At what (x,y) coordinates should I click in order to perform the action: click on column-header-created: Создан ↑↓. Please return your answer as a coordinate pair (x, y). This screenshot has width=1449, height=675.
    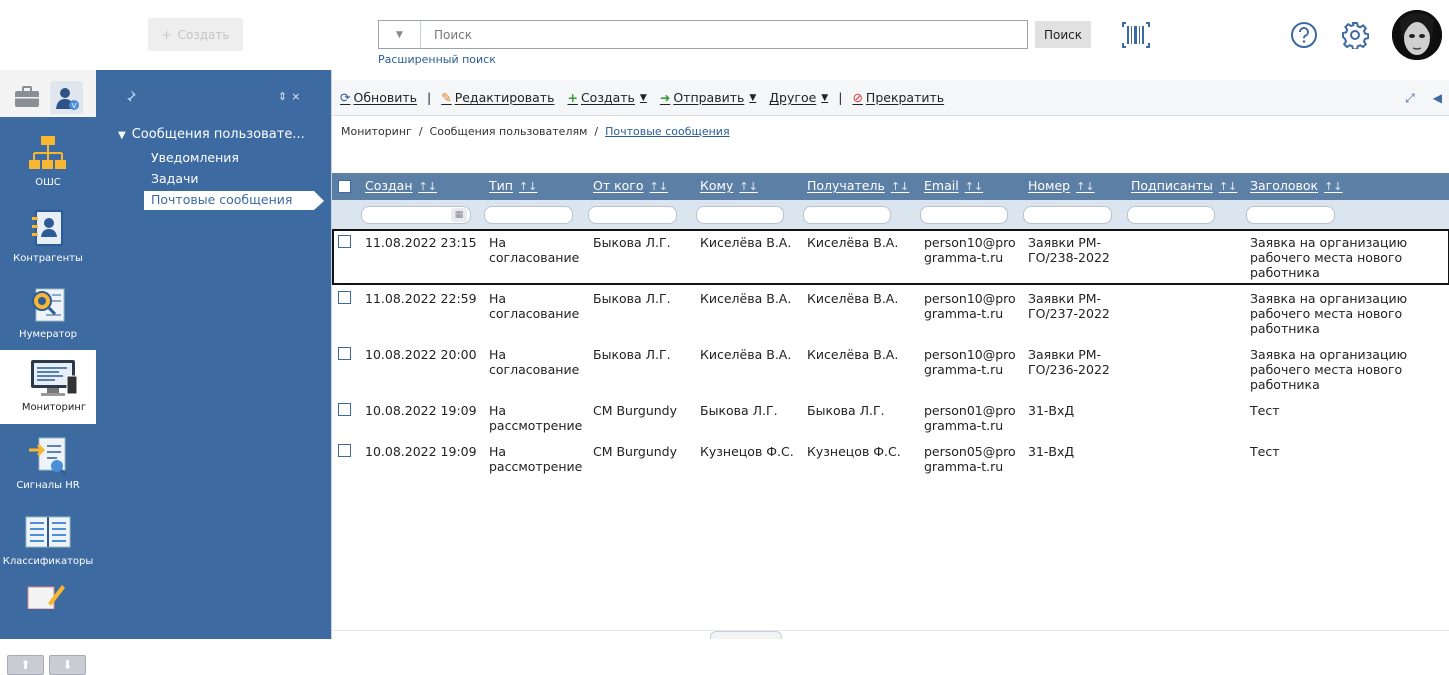
    Looking at the image, I should click on (401, 185).